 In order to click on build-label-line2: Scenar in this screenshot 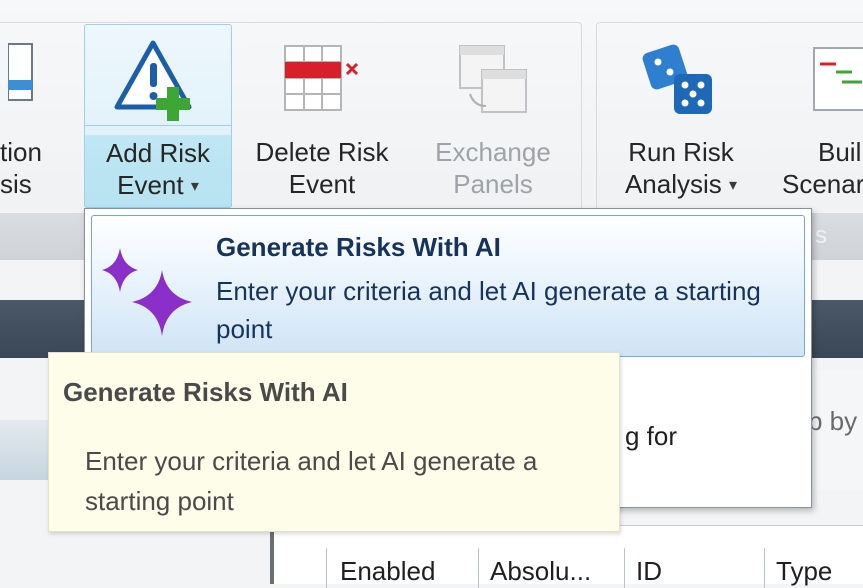, I will do `click(822, 184)`.